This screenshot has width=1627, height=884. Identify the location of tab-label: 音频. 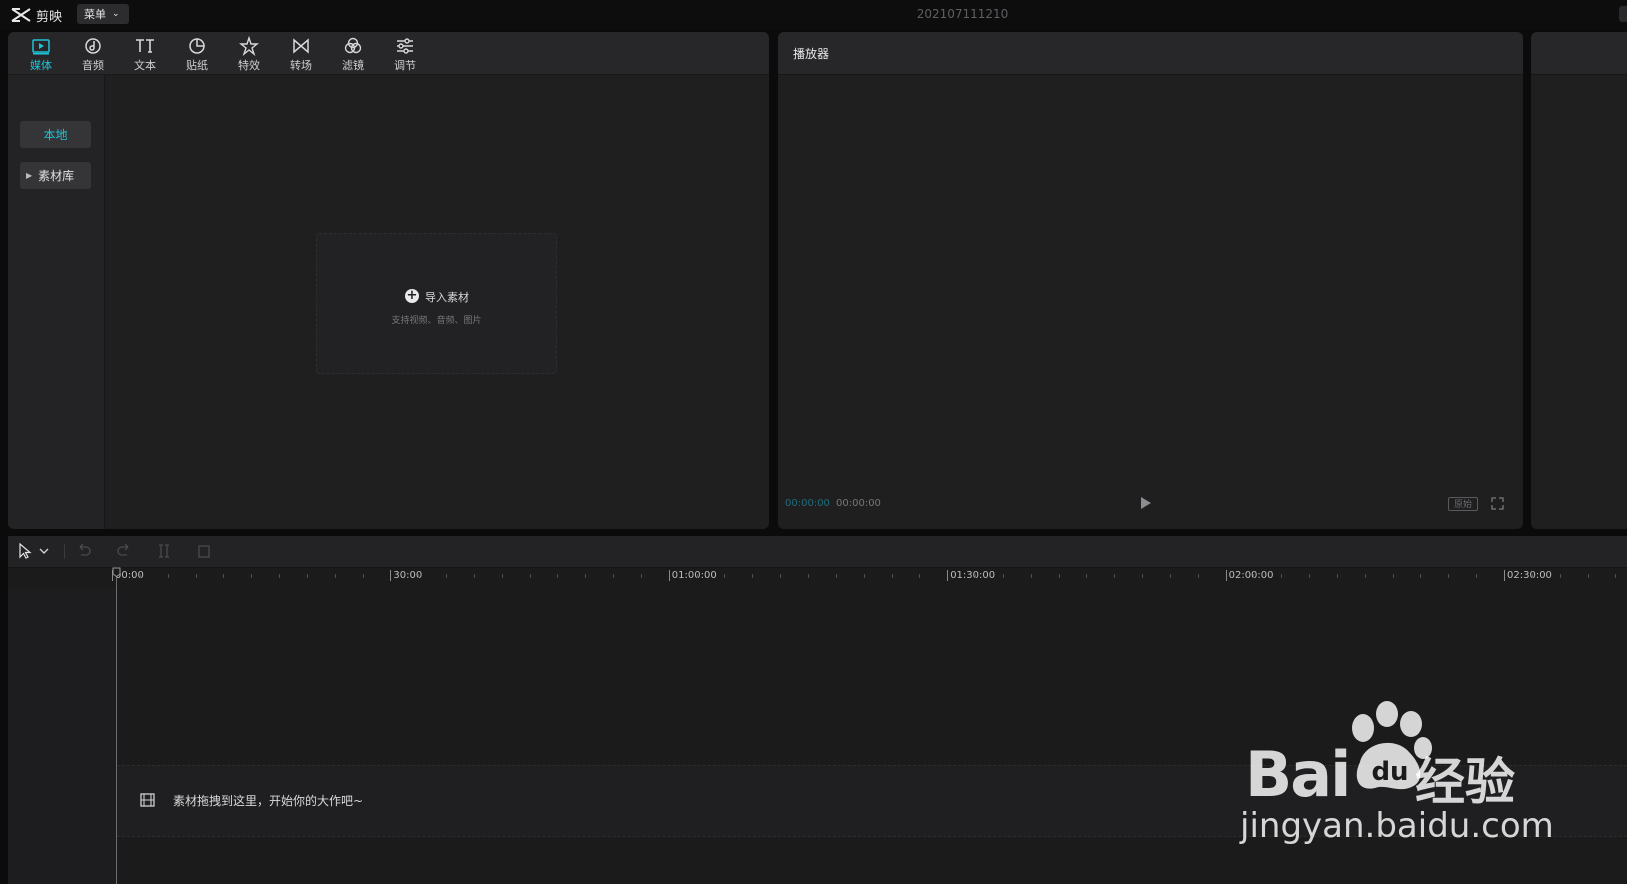
(93, 65).